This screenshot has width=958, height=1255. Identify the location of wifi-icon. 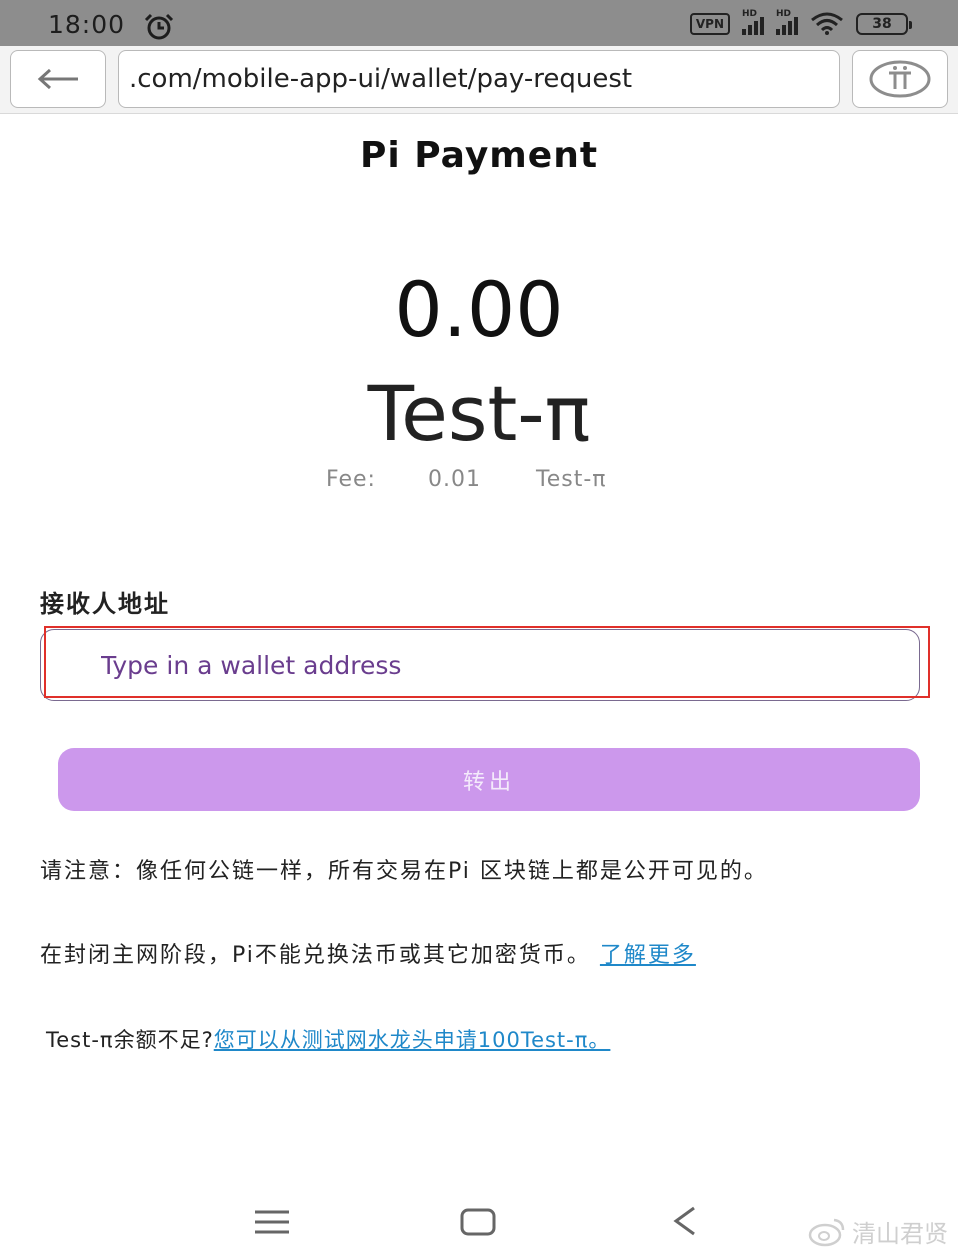
(827, 23).